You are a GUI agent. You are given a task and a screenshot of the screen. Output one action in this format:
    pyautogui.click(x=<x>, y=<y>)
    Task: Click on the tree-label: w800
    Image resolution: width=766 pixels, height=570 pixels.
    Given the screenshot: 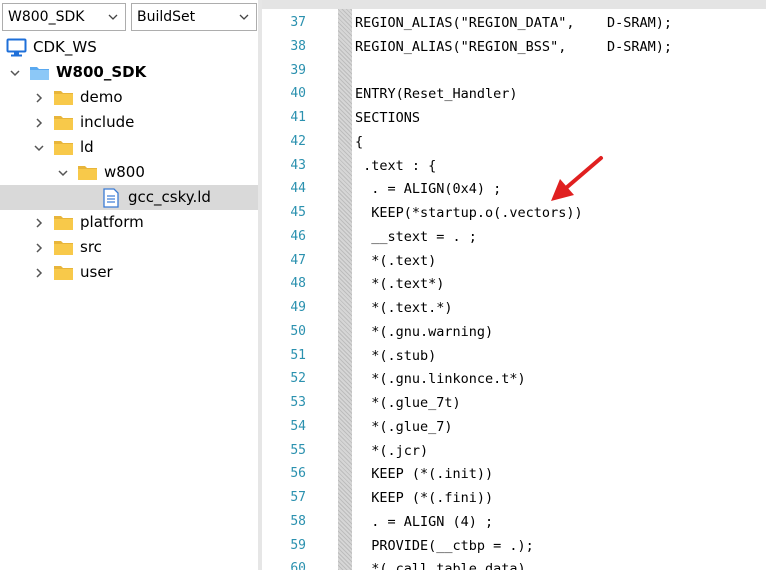 What is the action you would take?
    pyautogui.click(x=124, y=172)
    